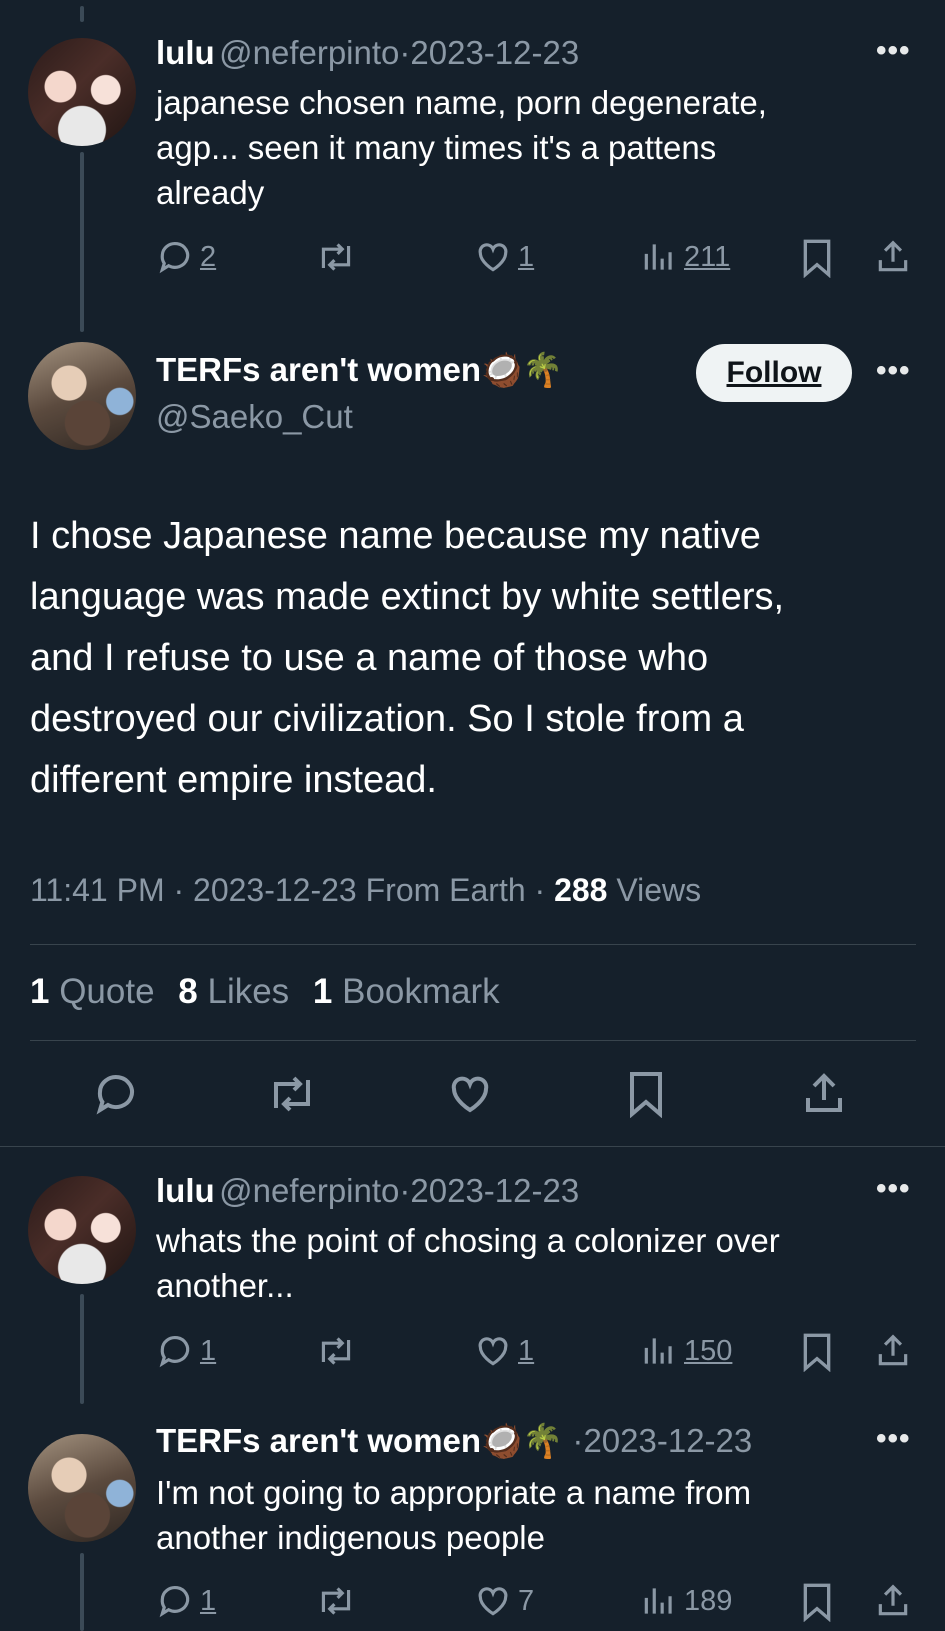  Describe the element at coordinates (233, 991) in the screenshot. I see `likes-stat: 8 Likes` at that location.